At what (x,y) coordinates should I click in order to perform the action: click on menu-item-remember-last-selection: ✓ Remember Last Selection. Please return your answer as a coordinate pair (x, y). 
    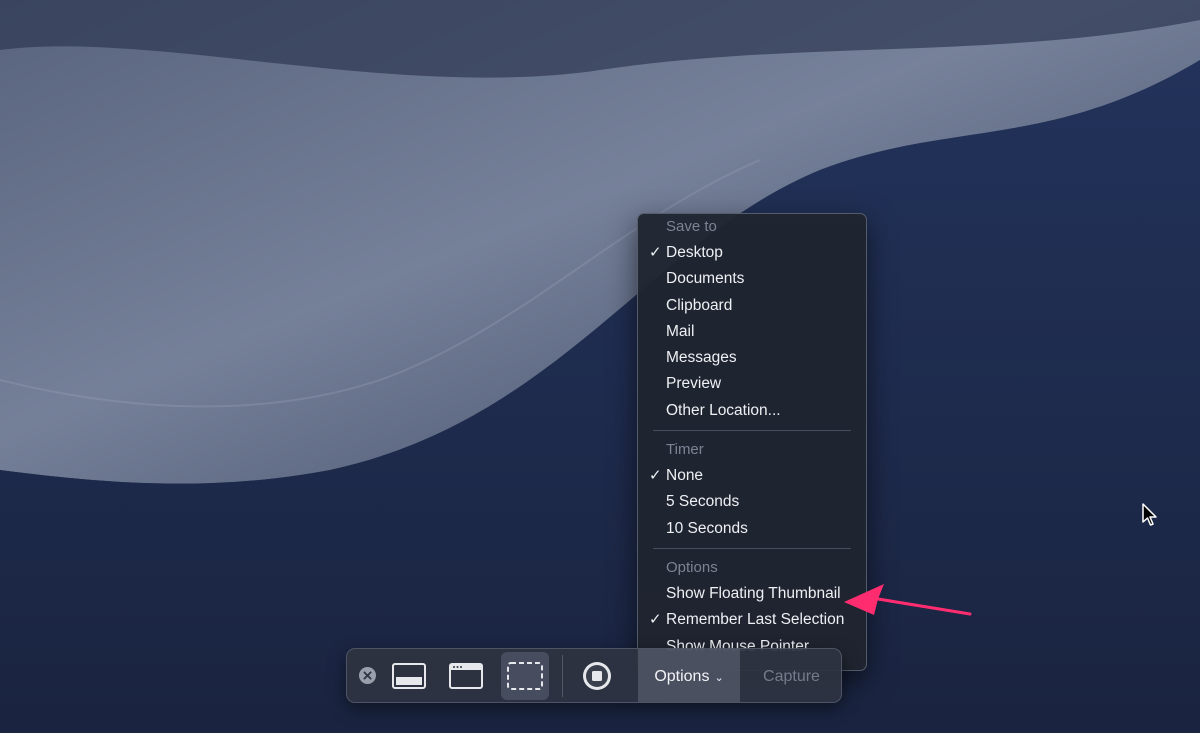
    Looking at the image, I should click on (752, 620).